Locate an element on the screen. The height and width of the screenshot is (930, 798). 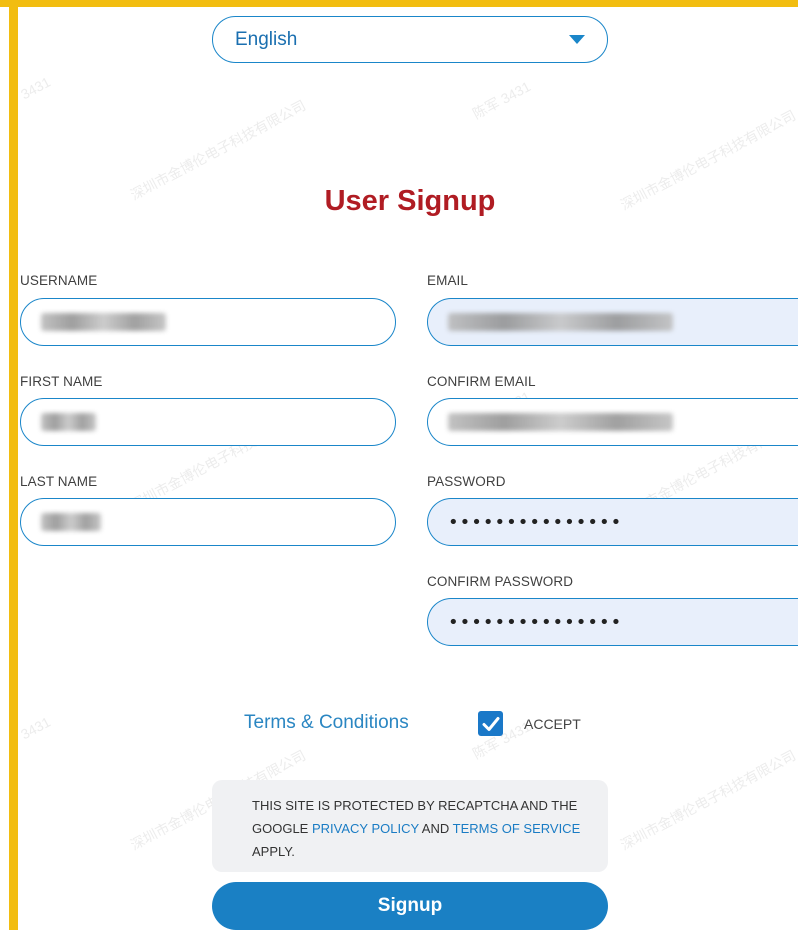
caret-down-icon is located at coordinates (577, 39).